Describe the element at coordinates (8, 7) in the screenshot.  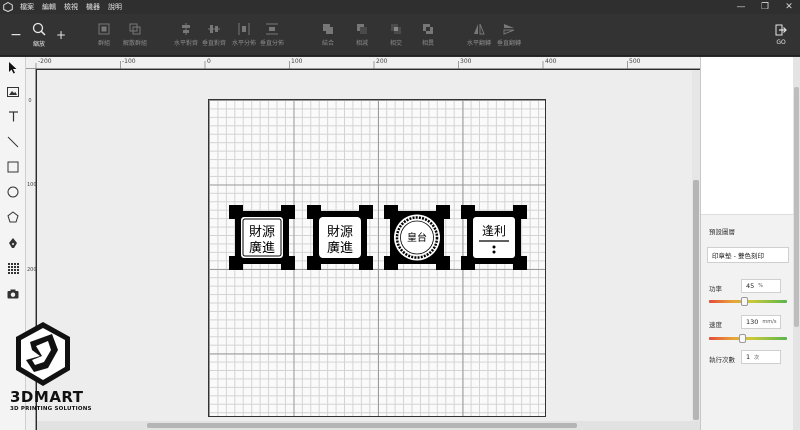
I see `app-logo-icon` at that location.